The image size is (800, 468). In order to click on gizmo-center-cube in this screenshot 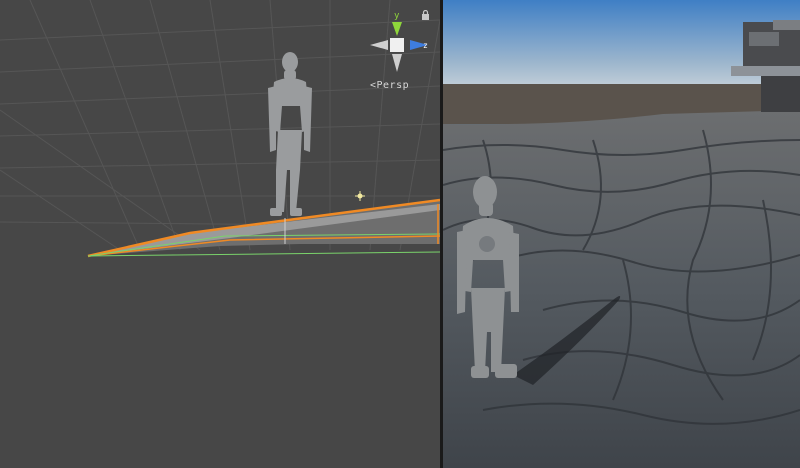, I will do `click(397, 45)`.